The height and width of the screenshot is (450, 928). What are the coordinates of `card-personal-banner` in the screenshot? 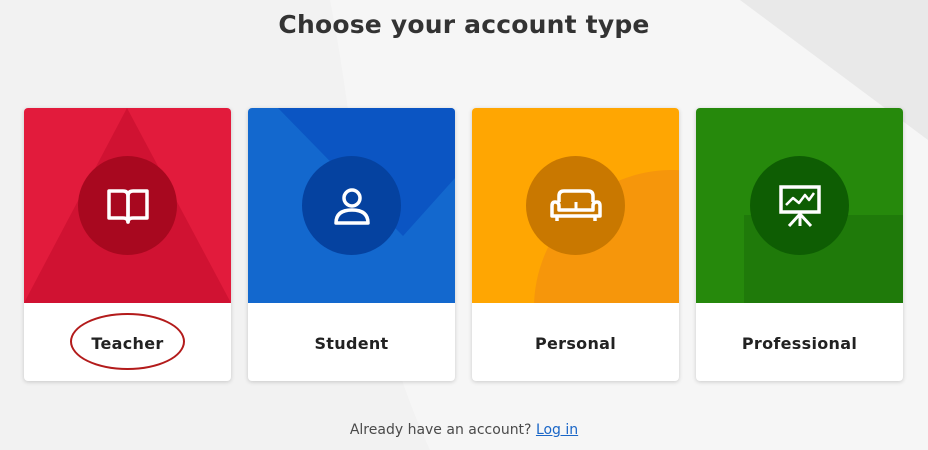 It's located at (575, 205).